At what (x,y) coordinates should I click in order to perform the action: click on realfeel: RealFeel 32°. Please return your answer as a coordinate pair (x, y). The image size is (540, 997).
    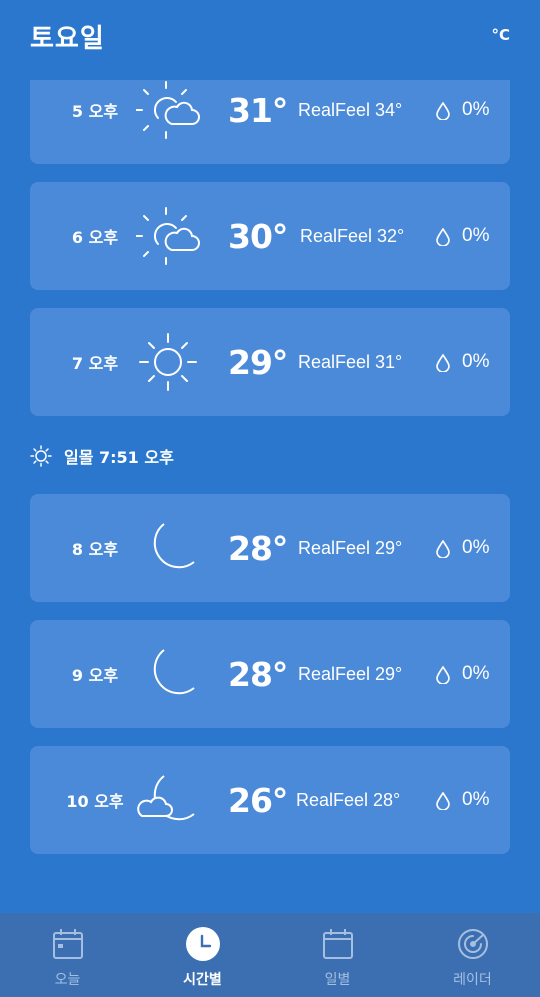
    Looking at the image, I should click on (352, 235).